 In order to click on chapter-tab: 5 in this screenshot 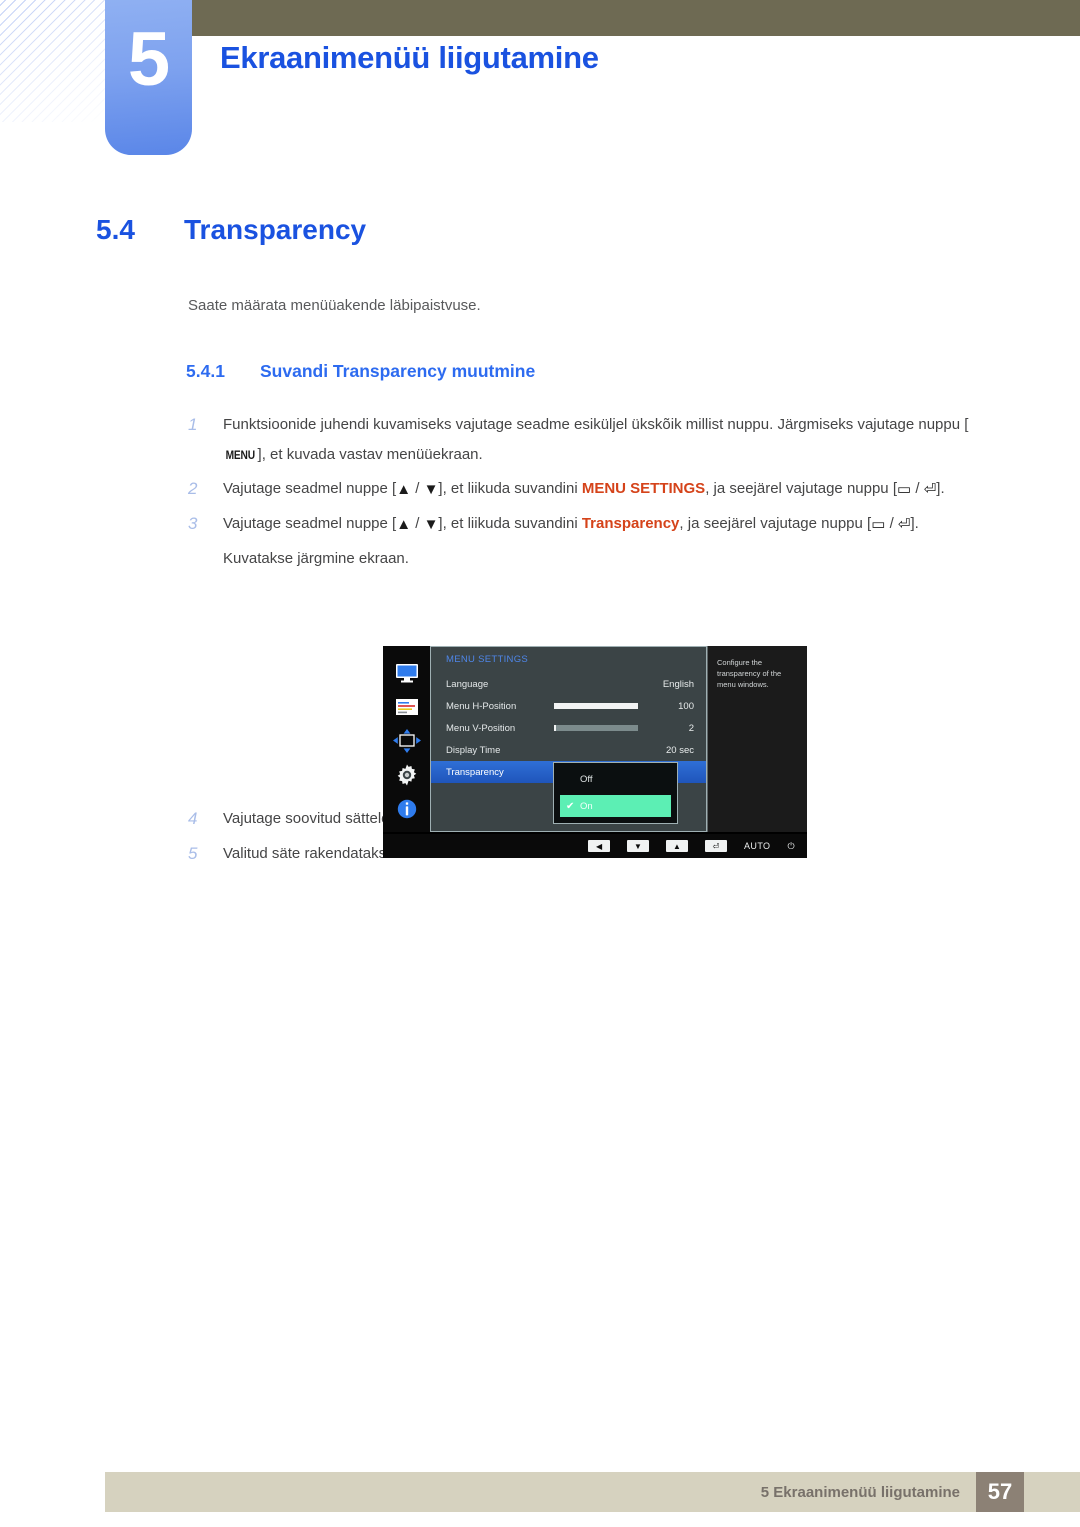, I will do `click(148, 77)`.